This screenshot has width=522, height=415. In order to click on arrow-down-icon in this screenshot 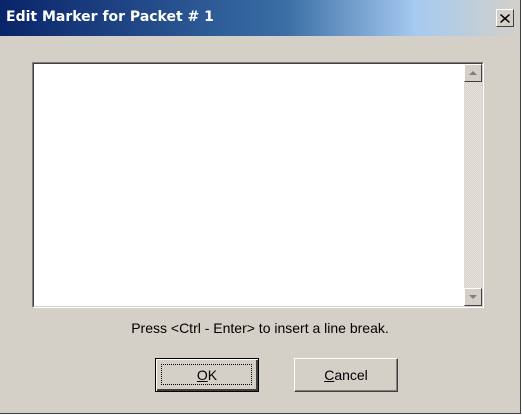, I will do `click(473, 297)`.